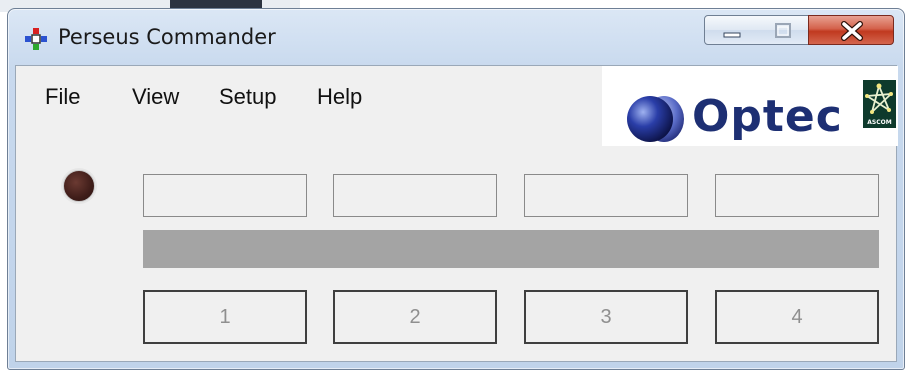 This screenshot has height=374, width=908. I want to click on status-indicator, so click(79, 186).